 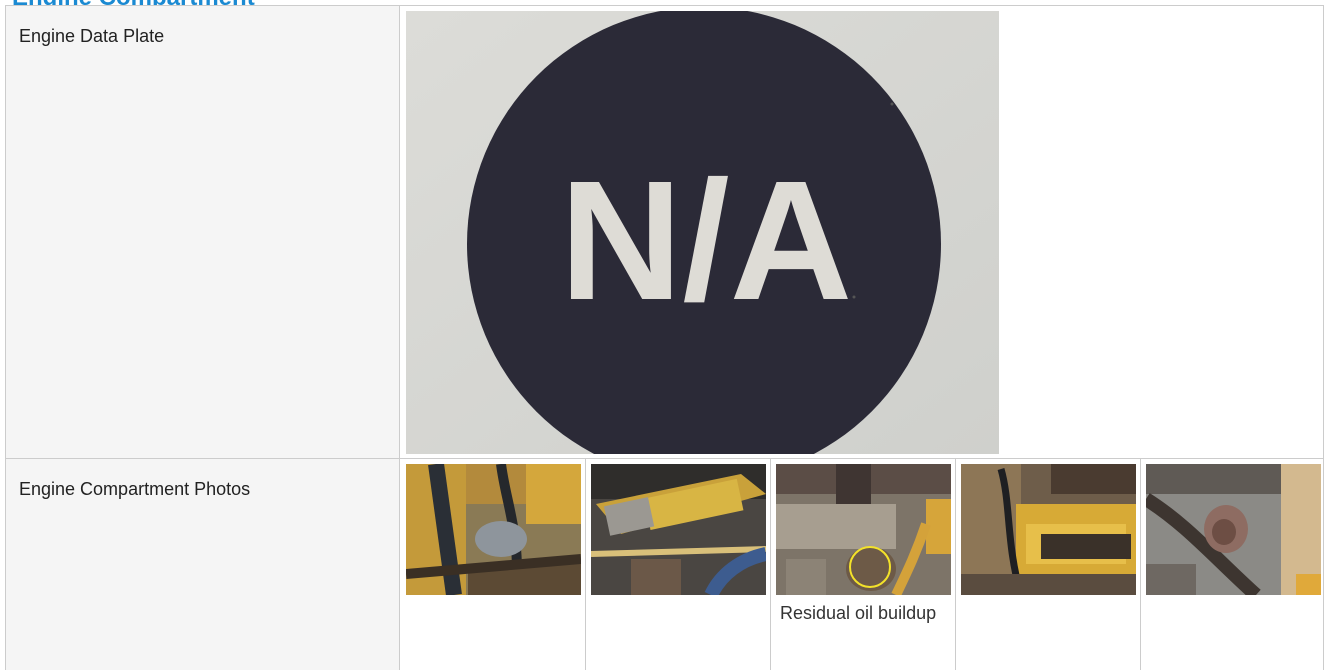 What do you see at coordinates (858, 613) in the screenshot?
I see `photo-caption: Residual oil buildup` at bounding box center [858, 613].